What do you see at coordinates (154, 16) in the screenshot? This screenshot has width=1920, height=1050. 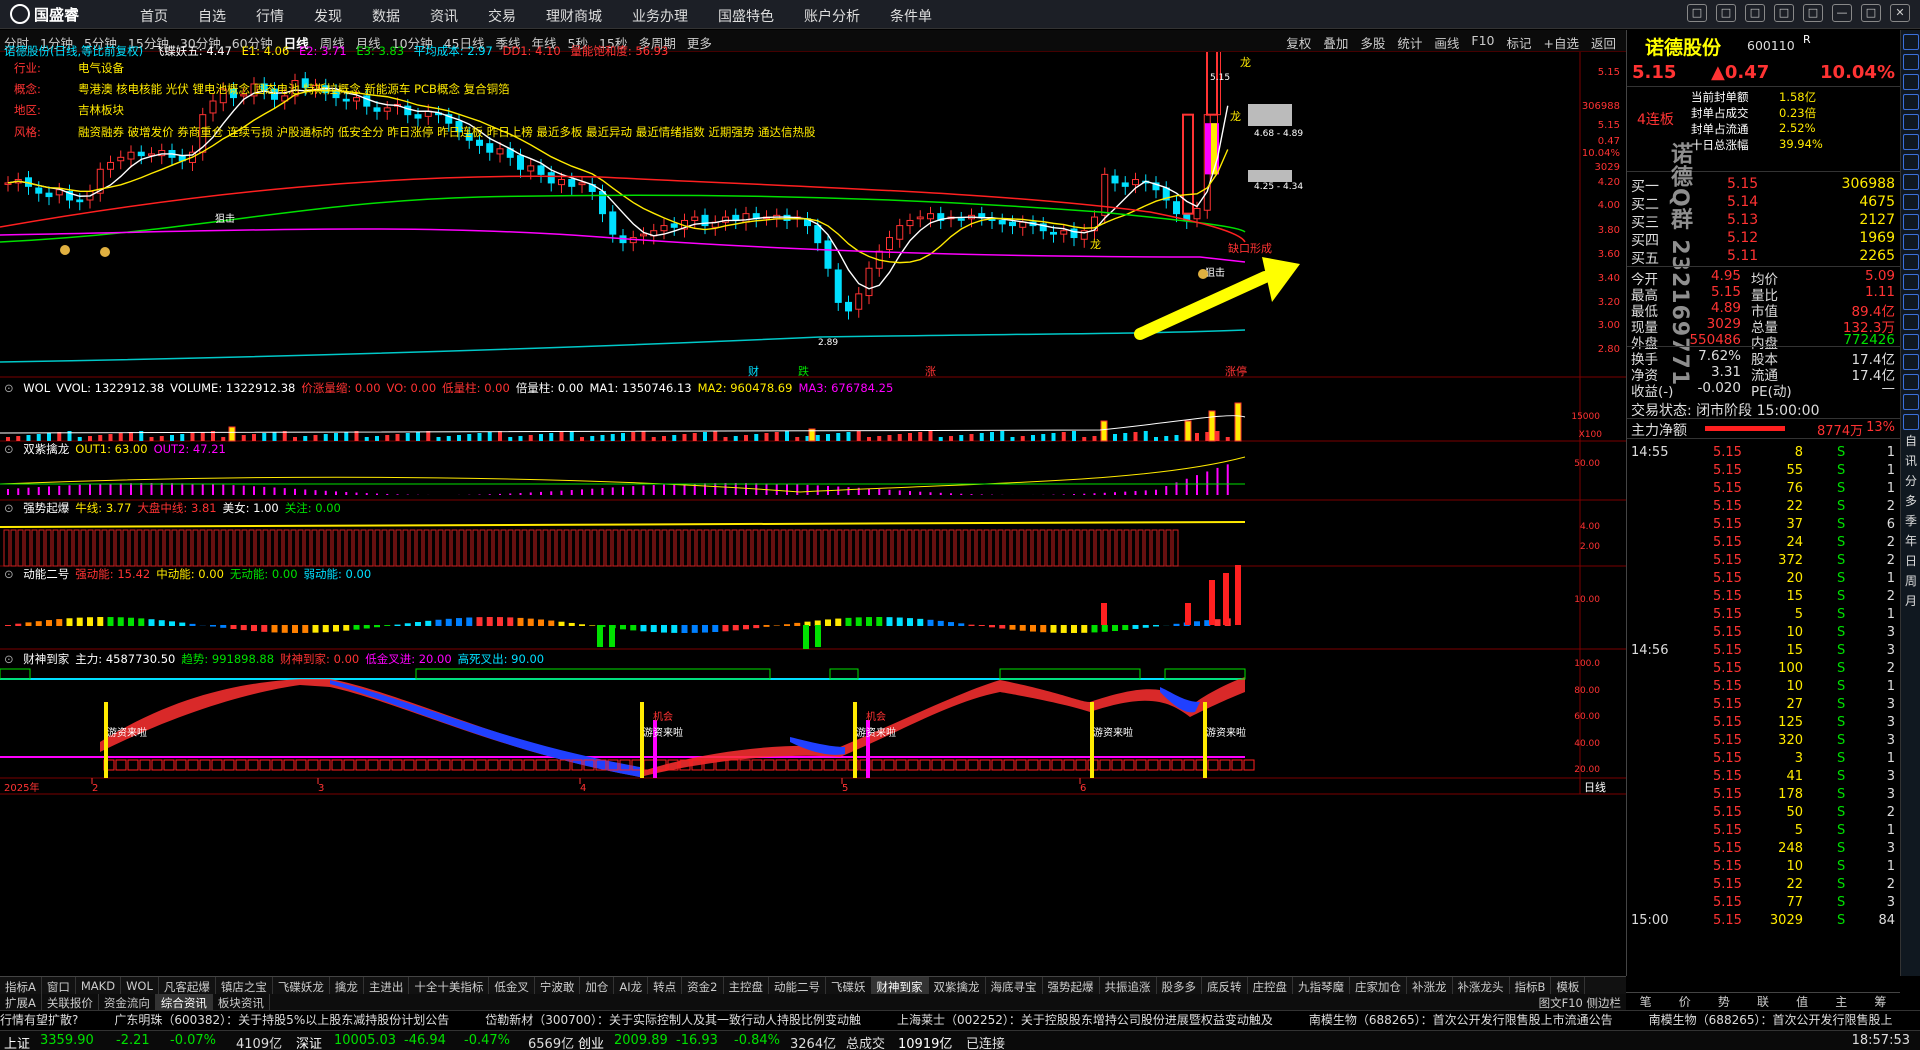 I see `menu-item: 首页` at bounding box center [154, 16].